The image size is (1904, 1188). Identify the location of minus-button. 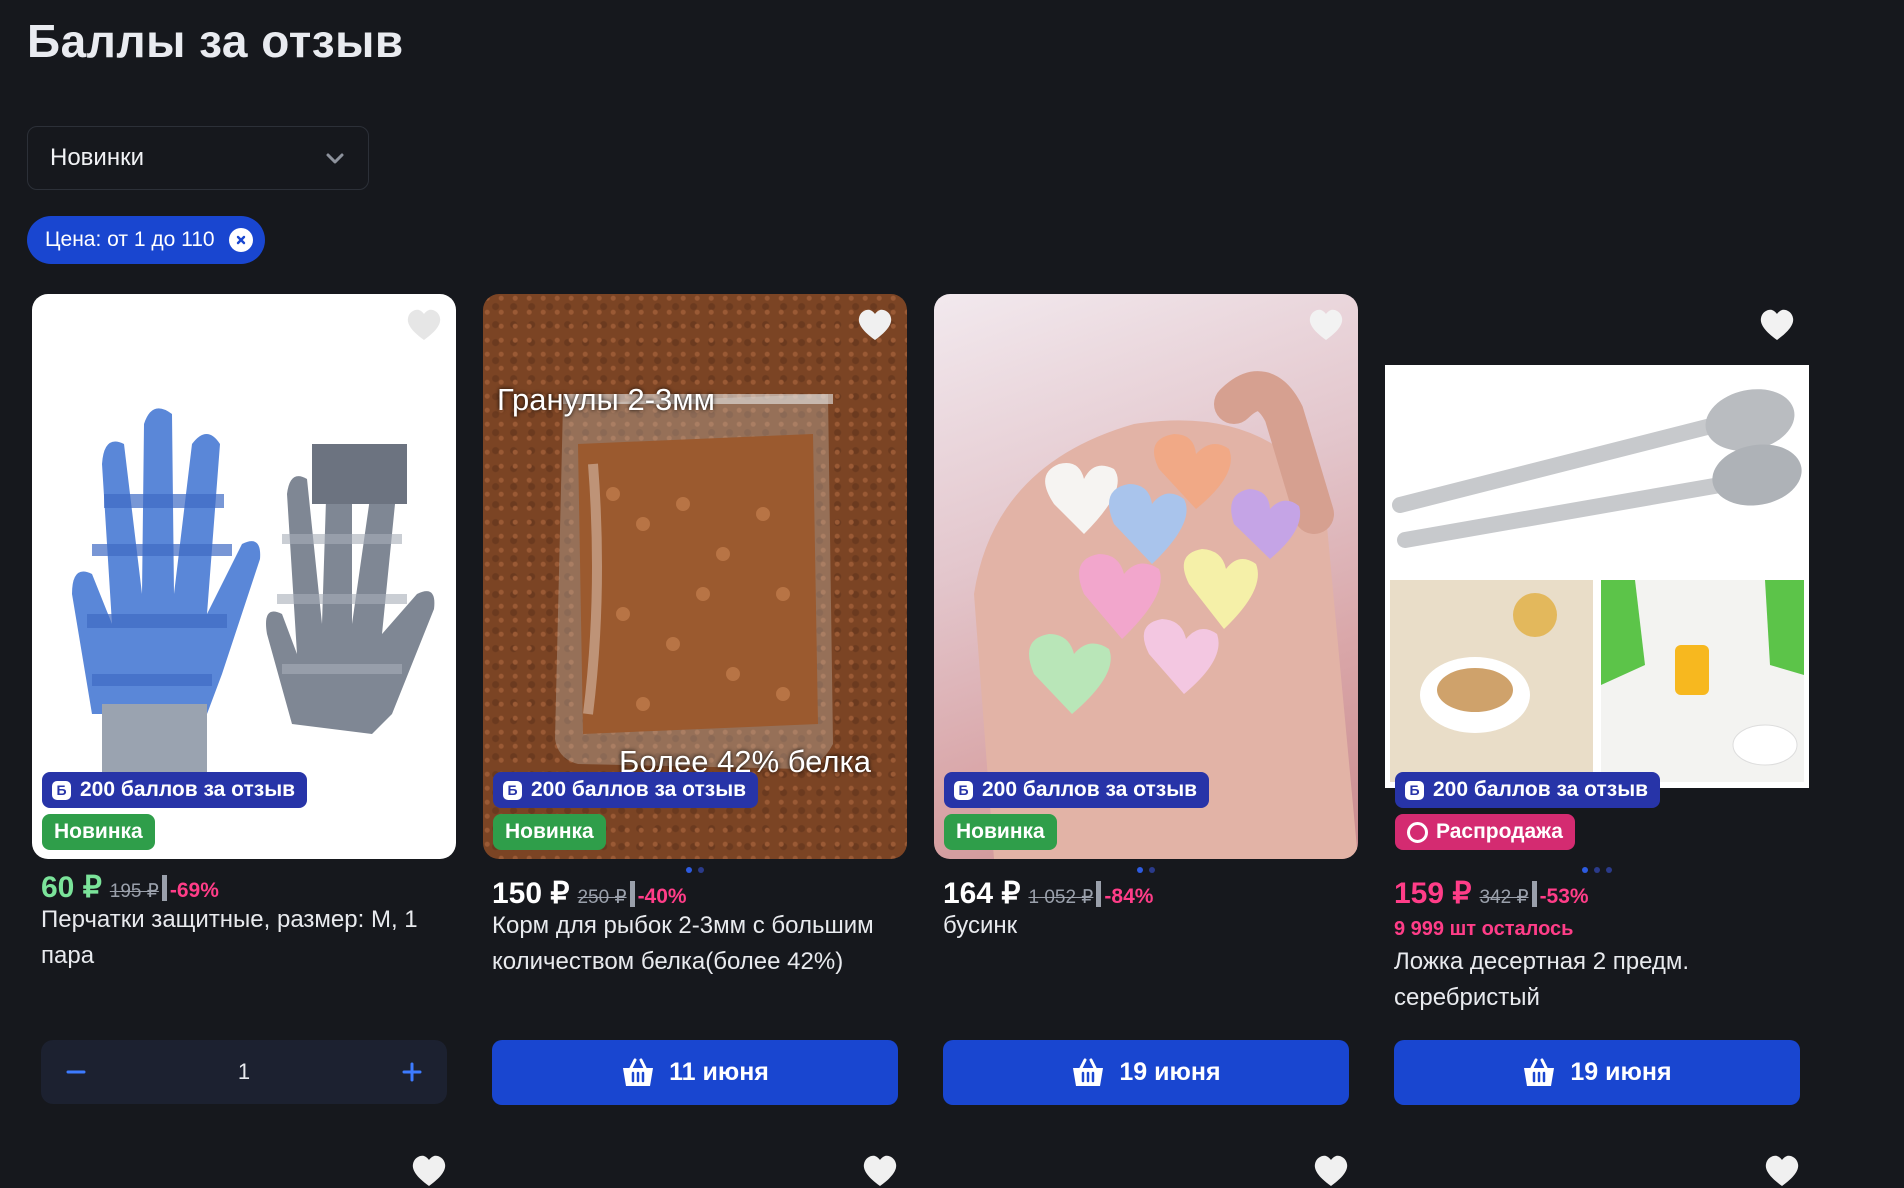
(76, 1072).